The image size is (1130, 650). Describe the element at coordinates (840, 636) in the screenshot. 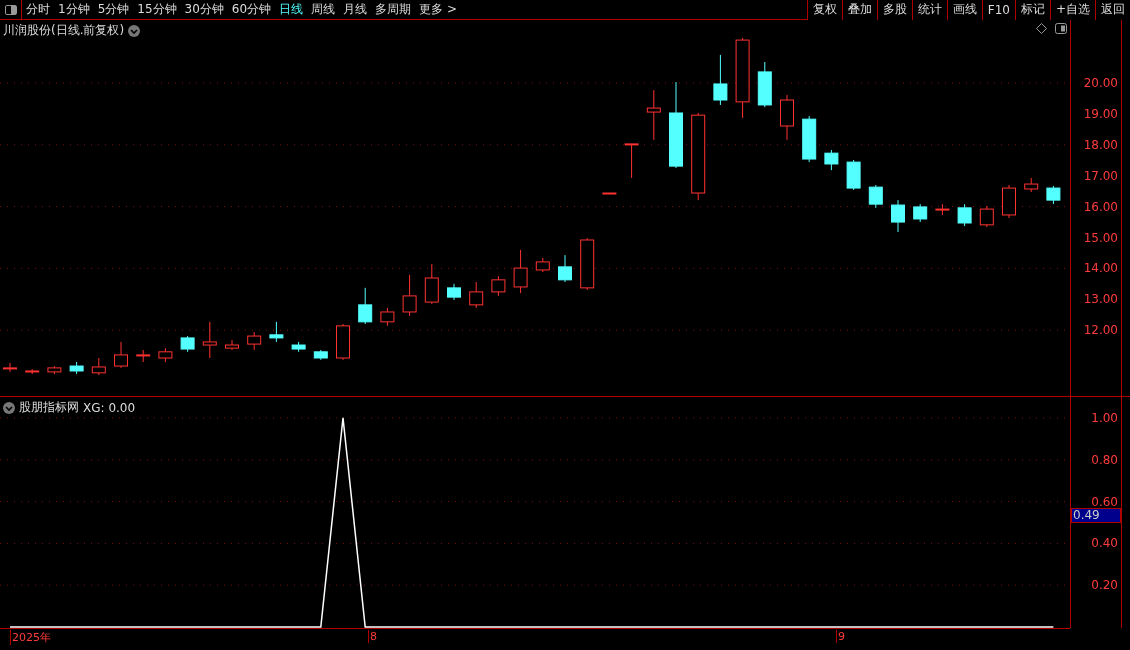

I see `date-axis-label: 9` at that location.